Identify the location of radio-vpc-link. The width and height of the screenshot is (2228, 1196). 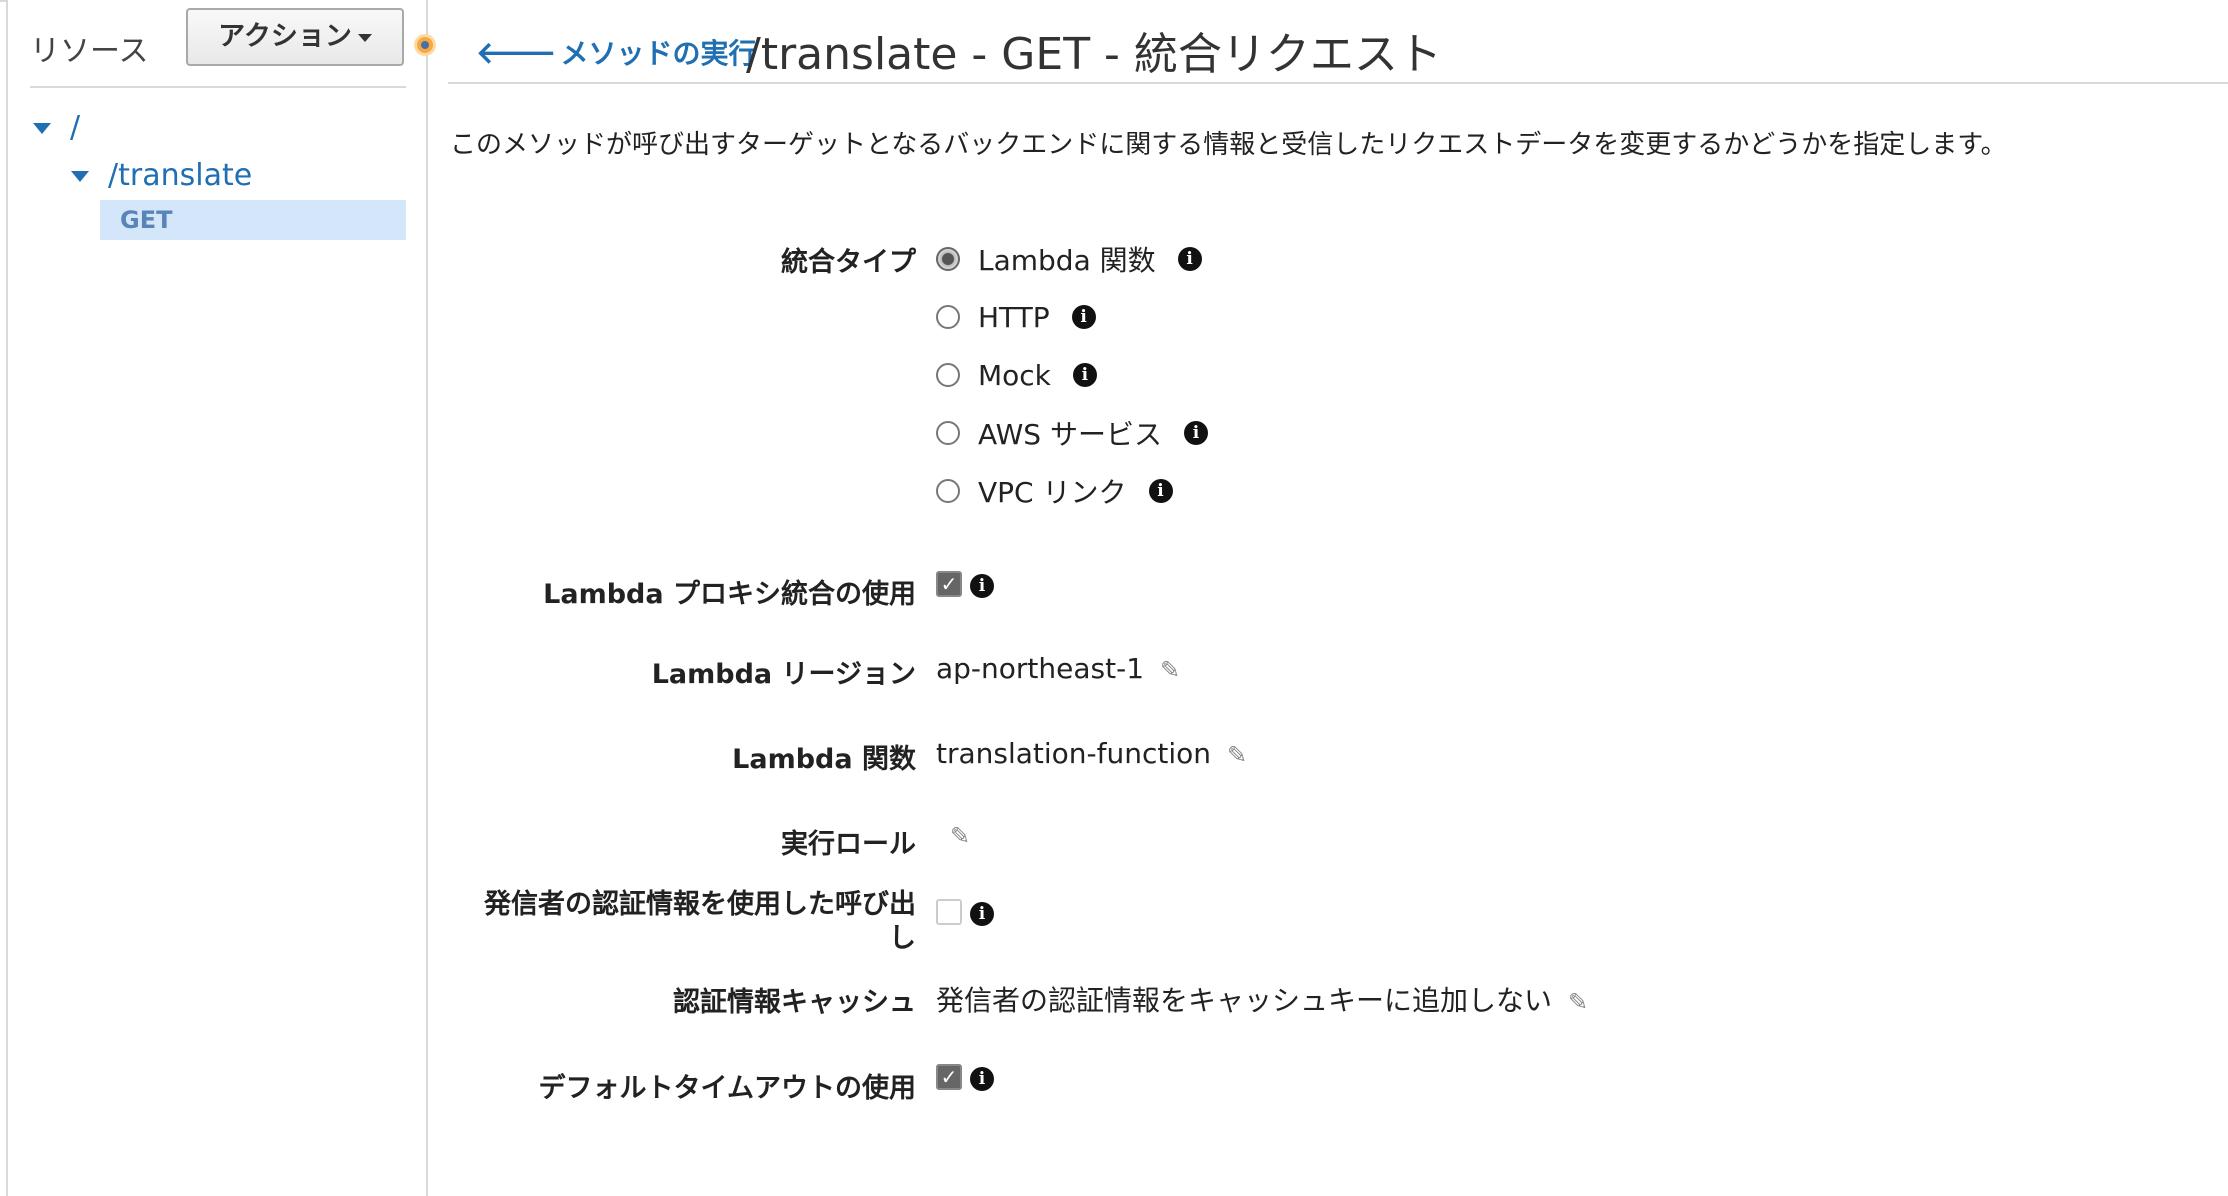
(948, 491).